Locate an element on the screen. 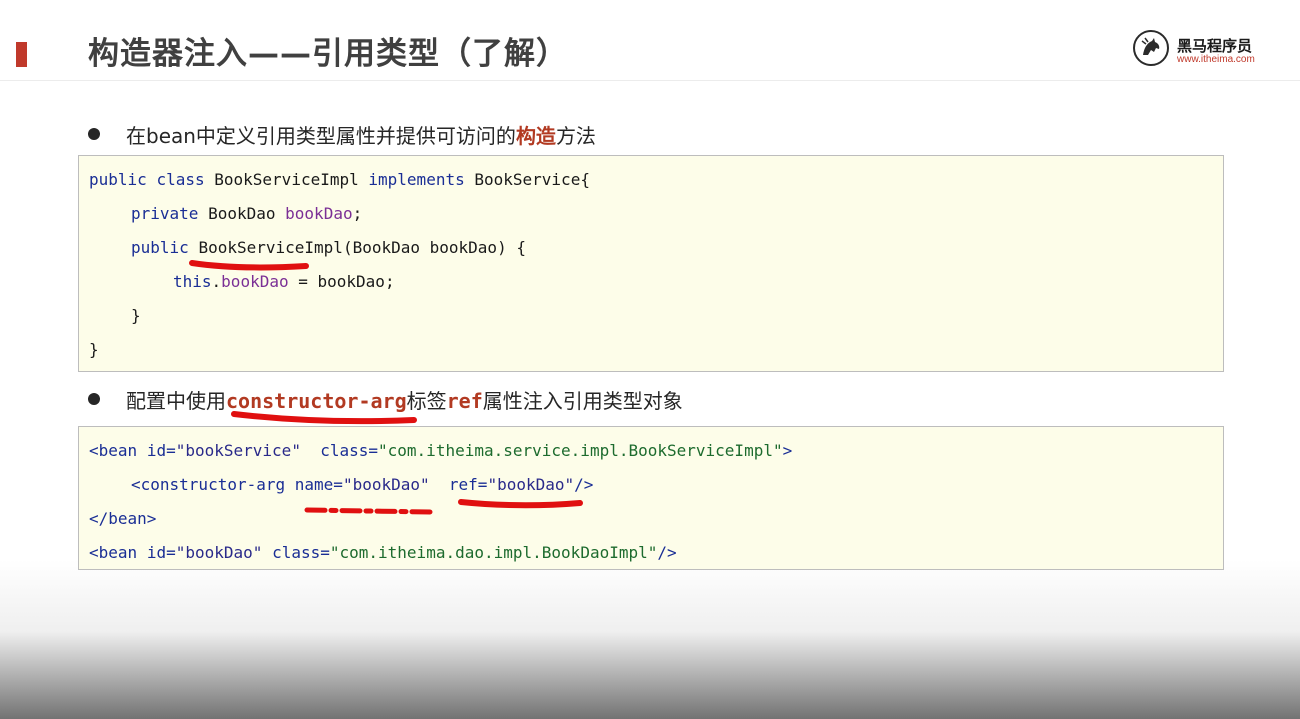  keyword: implements is located at coordinates (416, 179).